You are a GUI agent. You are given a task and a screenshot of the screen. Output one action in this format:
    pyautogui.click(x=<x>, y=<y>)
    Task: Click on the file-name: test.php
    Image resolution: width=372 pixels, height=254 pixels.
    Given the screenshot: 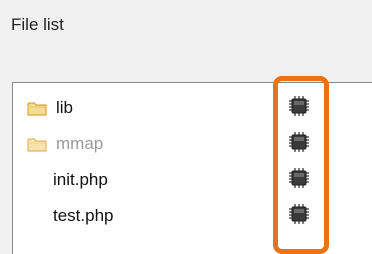 What is the action you would take?
    pyautogui.click(x=83, y=215)
    